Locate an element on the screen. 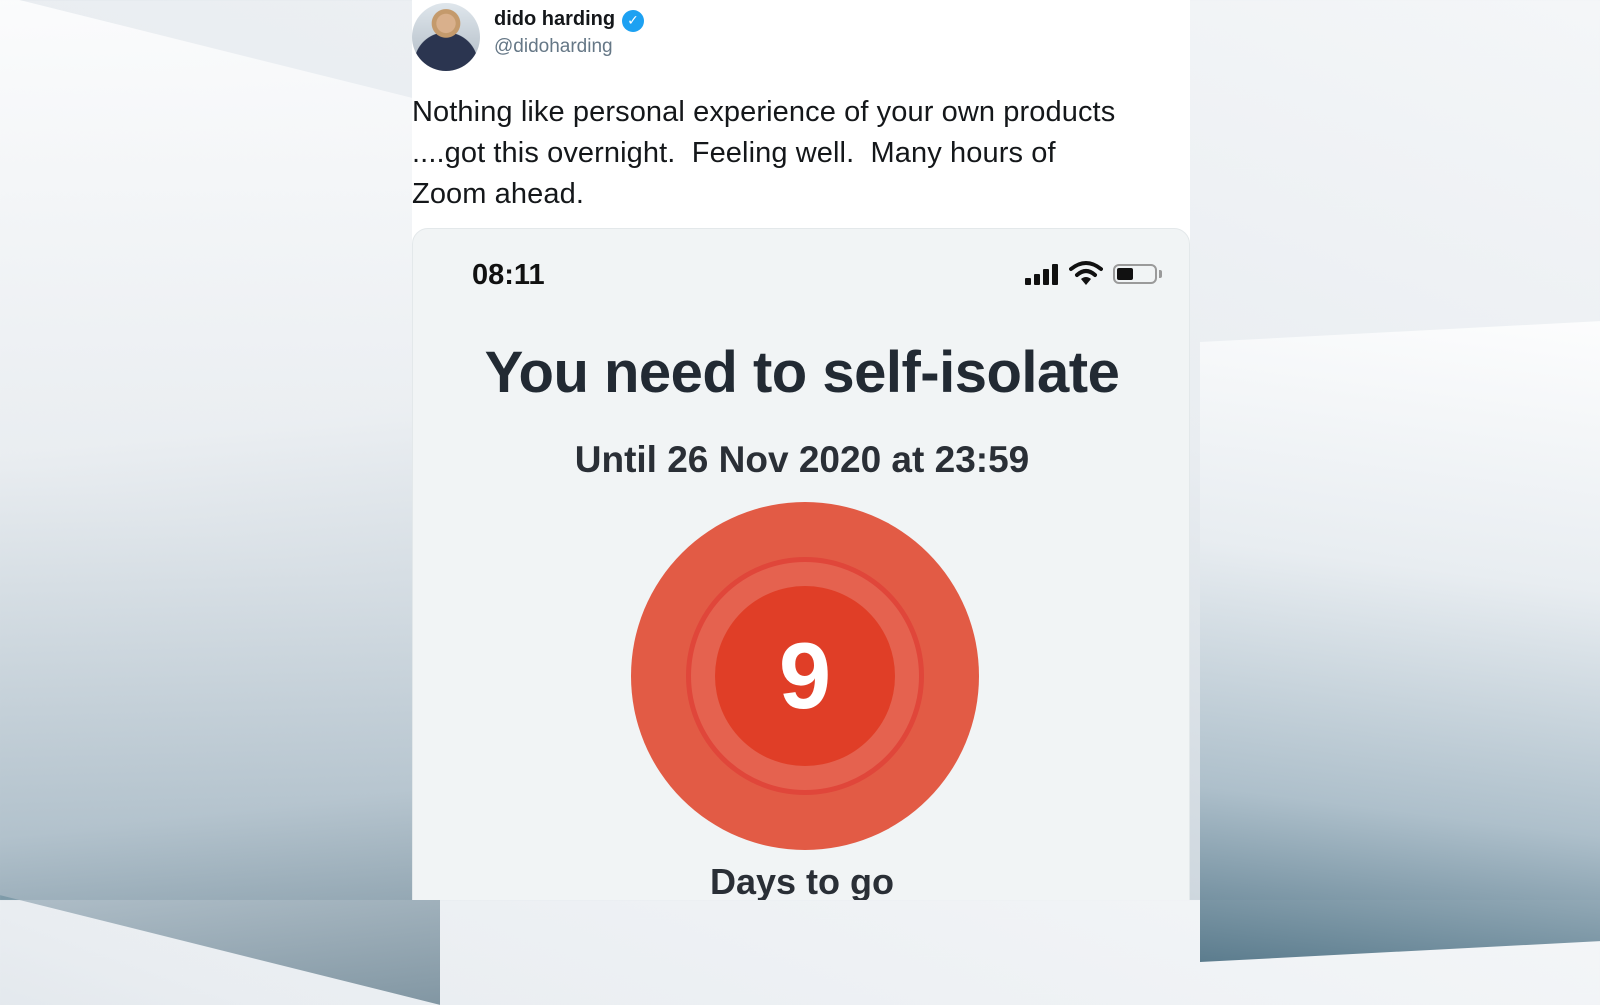 This screenshot has height=1005, width=1600. days-count: 9 is located at coordinates (805, 675).